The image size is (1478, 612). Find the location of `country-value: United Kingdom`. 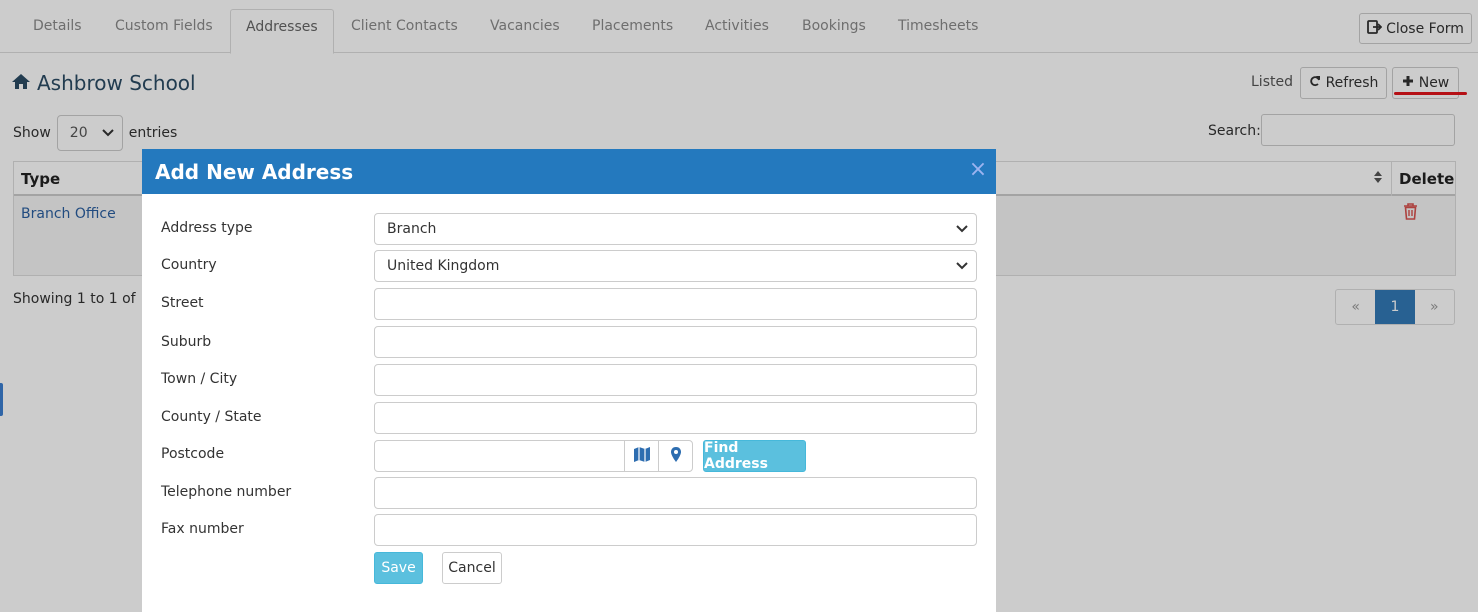

country-value: United Kingdom is located at coordinates (443, 266).